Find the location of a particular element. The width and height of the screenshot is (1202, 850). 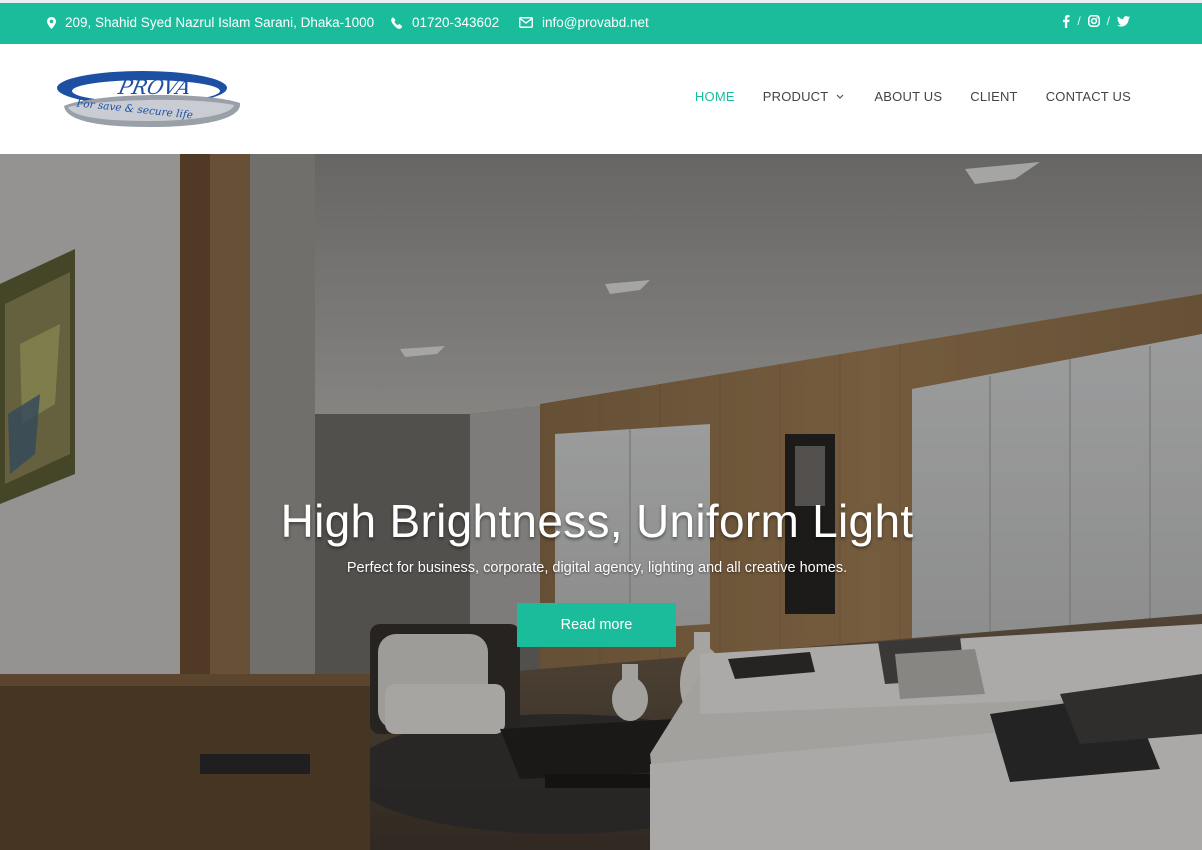

nav-item-label: HOME is located at coordinates (714, 96).